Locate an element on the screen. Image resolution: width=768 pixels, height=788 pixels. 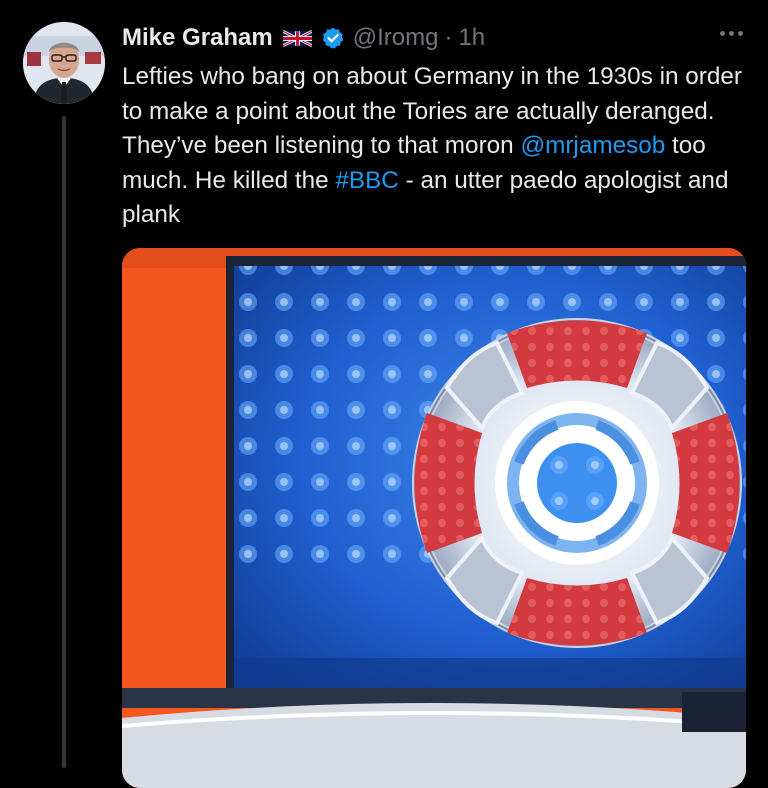
hashtag-link: #BBC is located at coordinates (366, 180).